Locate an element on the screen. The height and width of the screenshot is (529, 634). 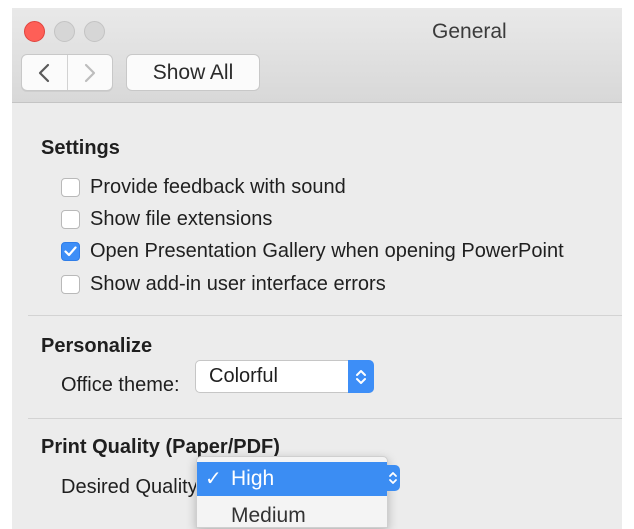
office-theme-stepper is located at coordinates (361, 376).